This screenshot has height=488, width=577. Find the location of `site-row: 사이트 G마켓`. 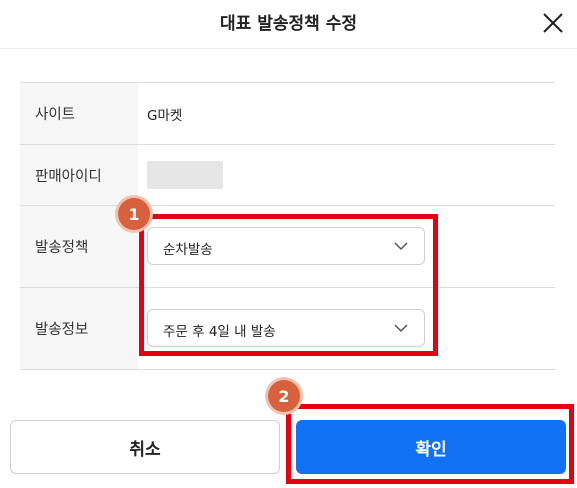

site-row: 사이트 G마켓 is located at coordinates (287, 114).